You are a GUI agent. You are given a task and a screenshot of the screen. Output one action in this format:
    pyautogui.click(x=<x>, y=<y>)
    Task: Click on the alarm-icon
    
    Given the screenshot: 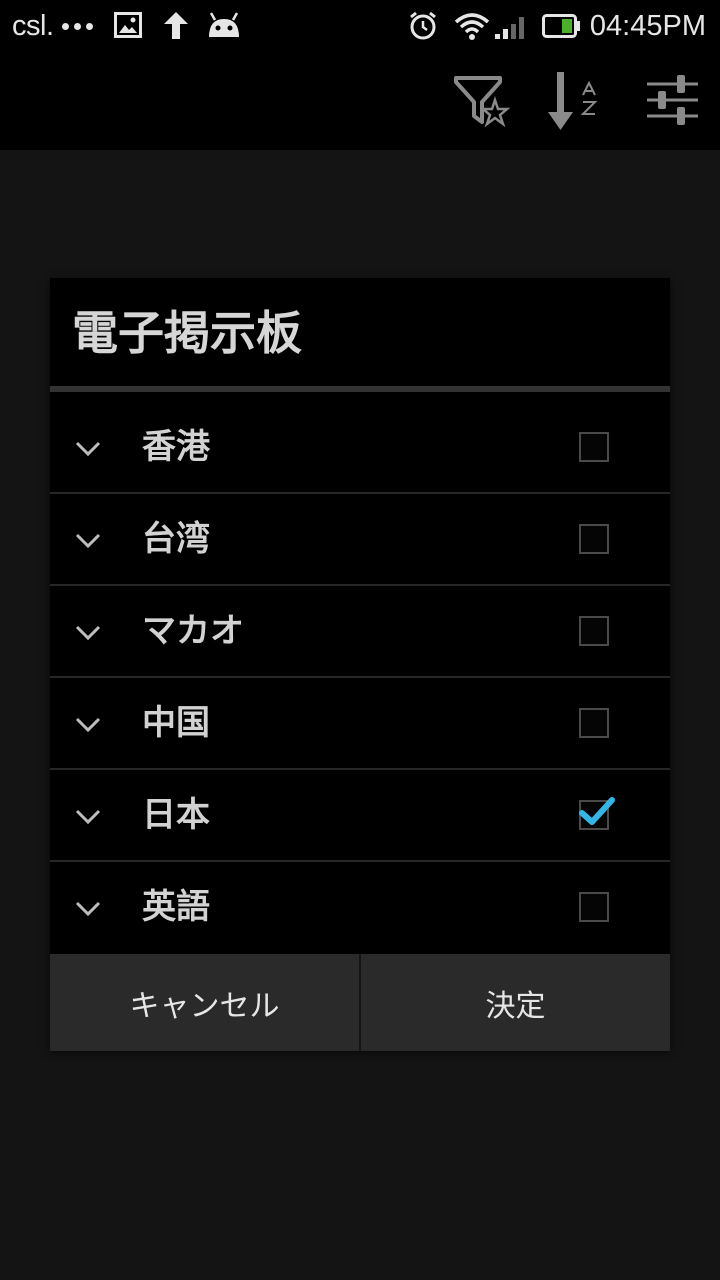 What is the action you would take?
    pyautogui.click(x=422, y=25)
    